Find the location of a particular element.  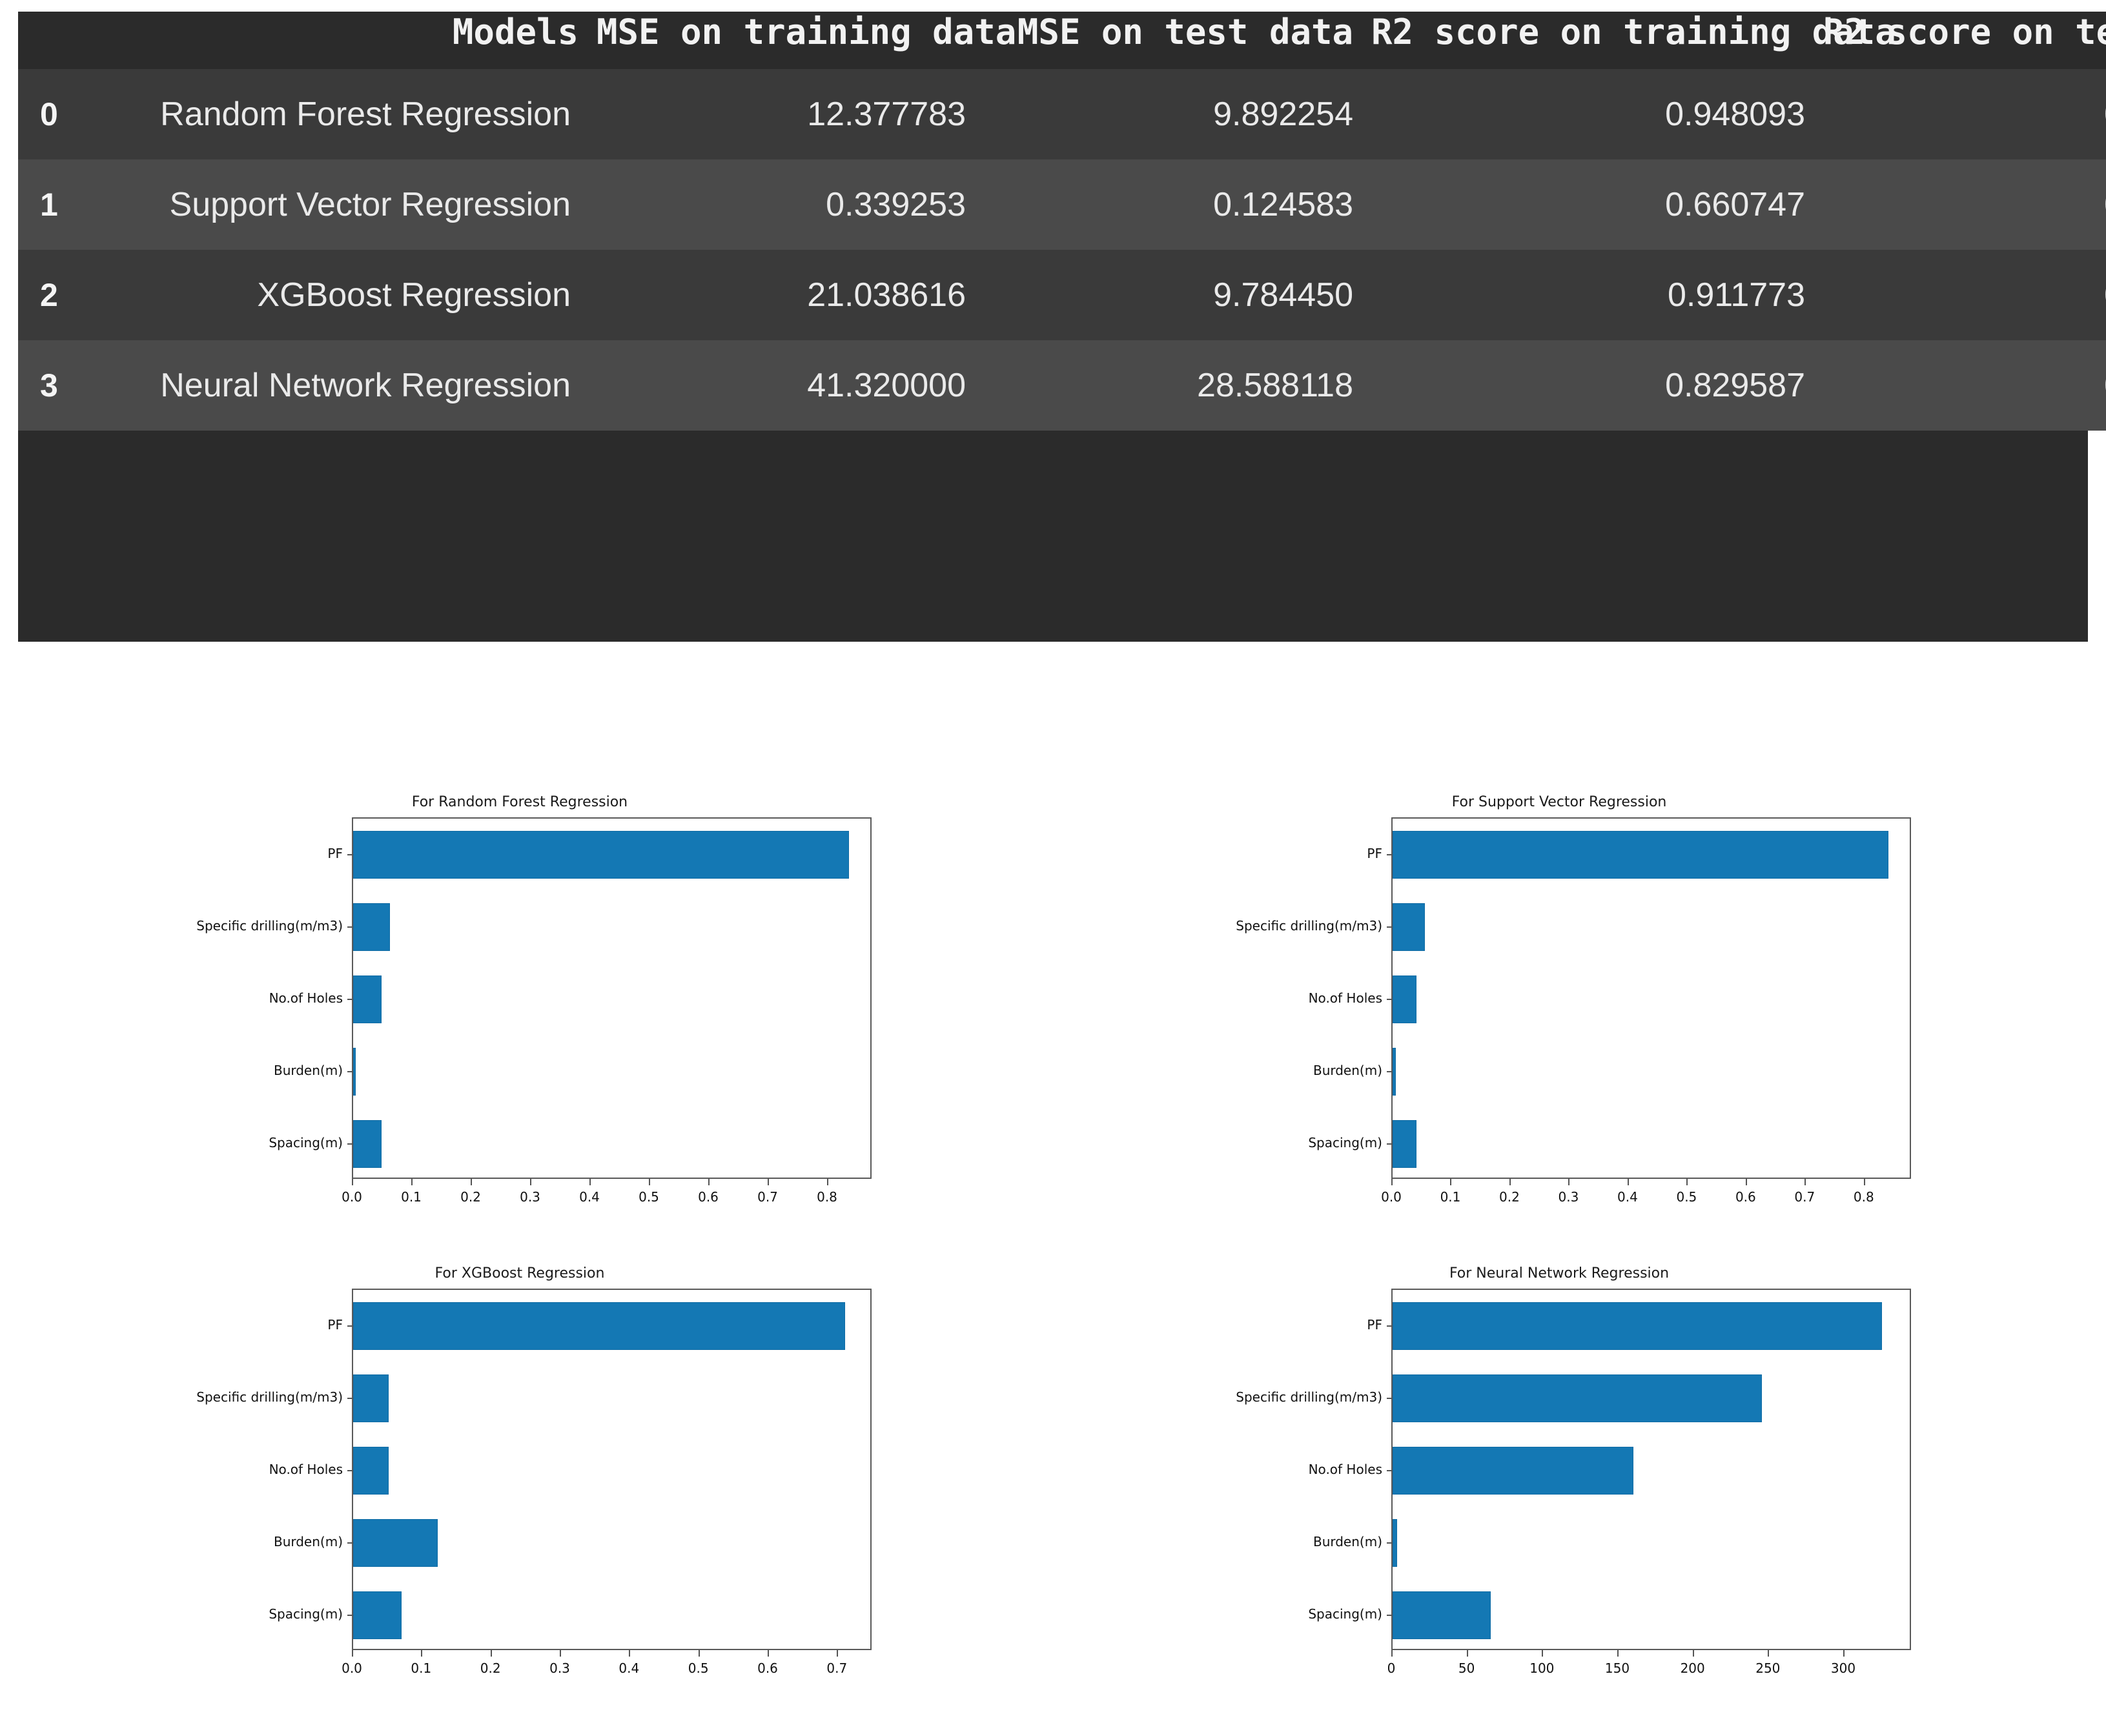

cell-model: Support Vector Regression is located at coordinates (342, 204).